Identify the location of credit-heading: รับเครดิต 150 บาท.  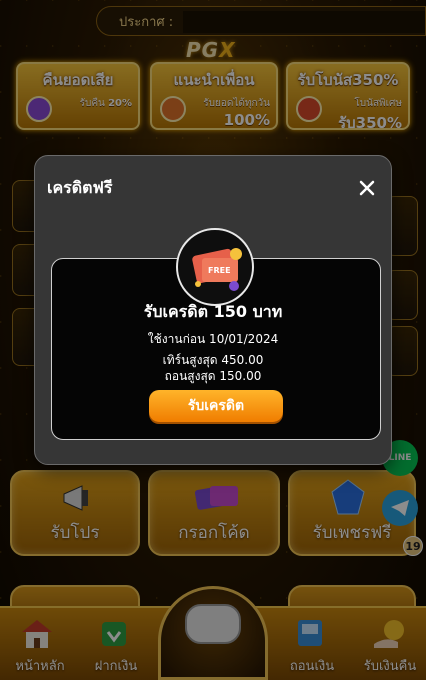
(213, 311).